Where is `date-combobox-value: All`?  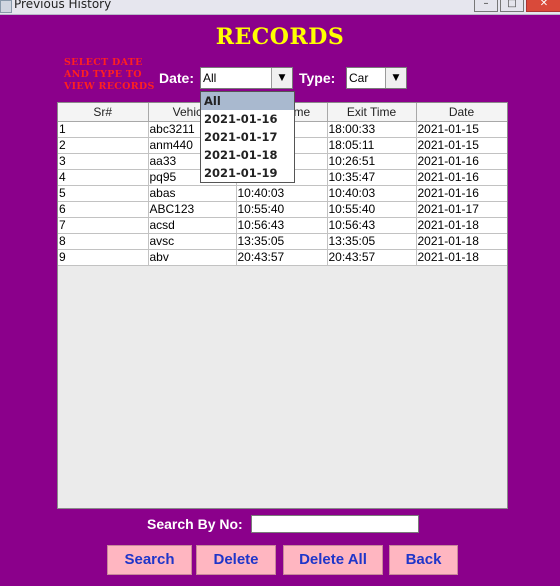 date-combobox-value: All is located at coordinates (210, 78).